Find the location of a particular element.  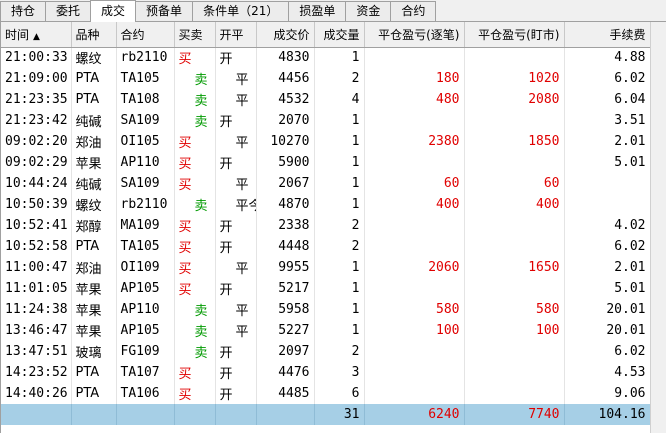

tab-0: 持仓 is located at coordinates (23, 11).